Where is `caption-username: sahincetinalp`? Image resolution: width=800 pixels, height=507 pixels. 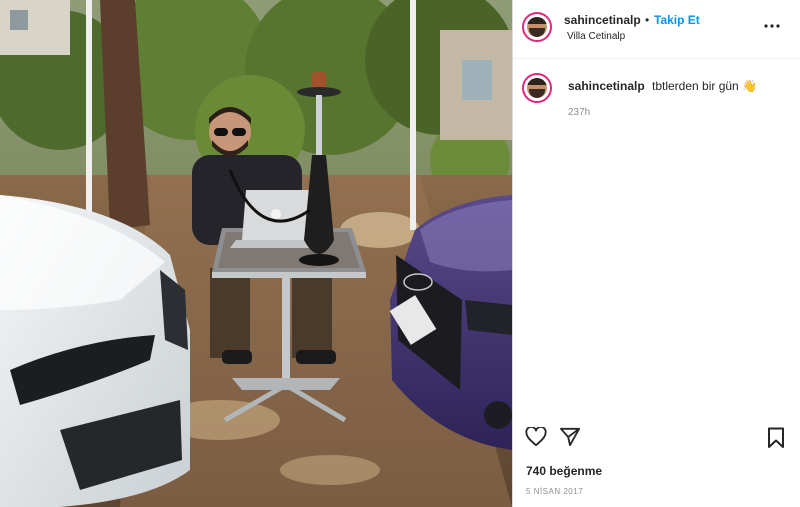 caption-username: sahincetinalp is located at coordinates (606, 86).